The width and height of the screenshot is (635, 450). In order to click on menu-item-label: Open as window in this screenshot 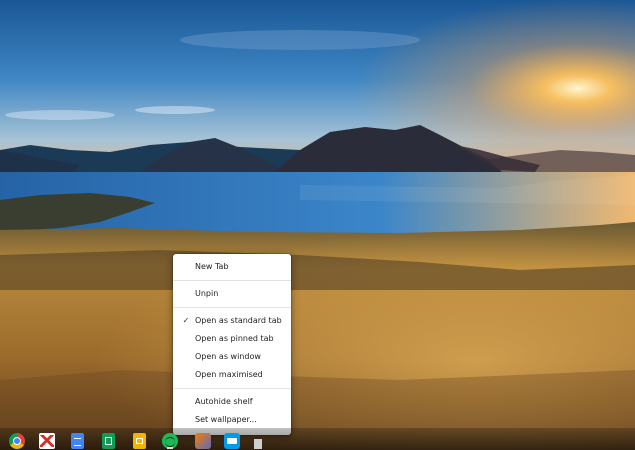, I will do `click(228, 356)`.